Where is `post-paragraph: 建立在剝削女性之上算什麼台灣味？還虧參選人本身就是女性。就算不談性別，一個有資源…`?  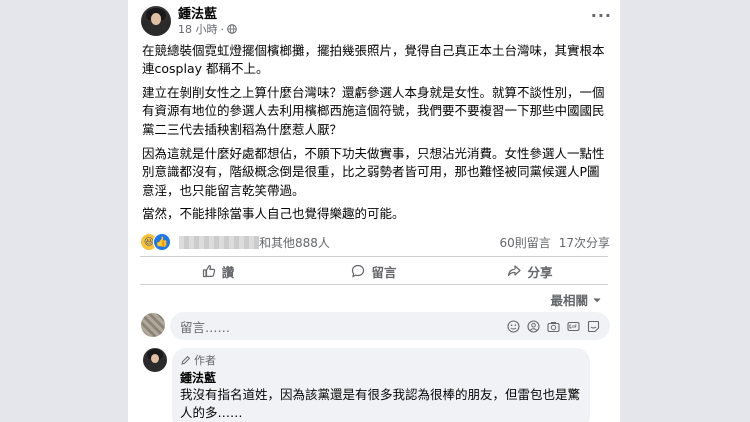
post-paragraph: 建立在剝削女性之上算什麼台灣味？還虧參選人本身就是女性。就算不談性別，一個有資源… is located at coordinates (373, 111).